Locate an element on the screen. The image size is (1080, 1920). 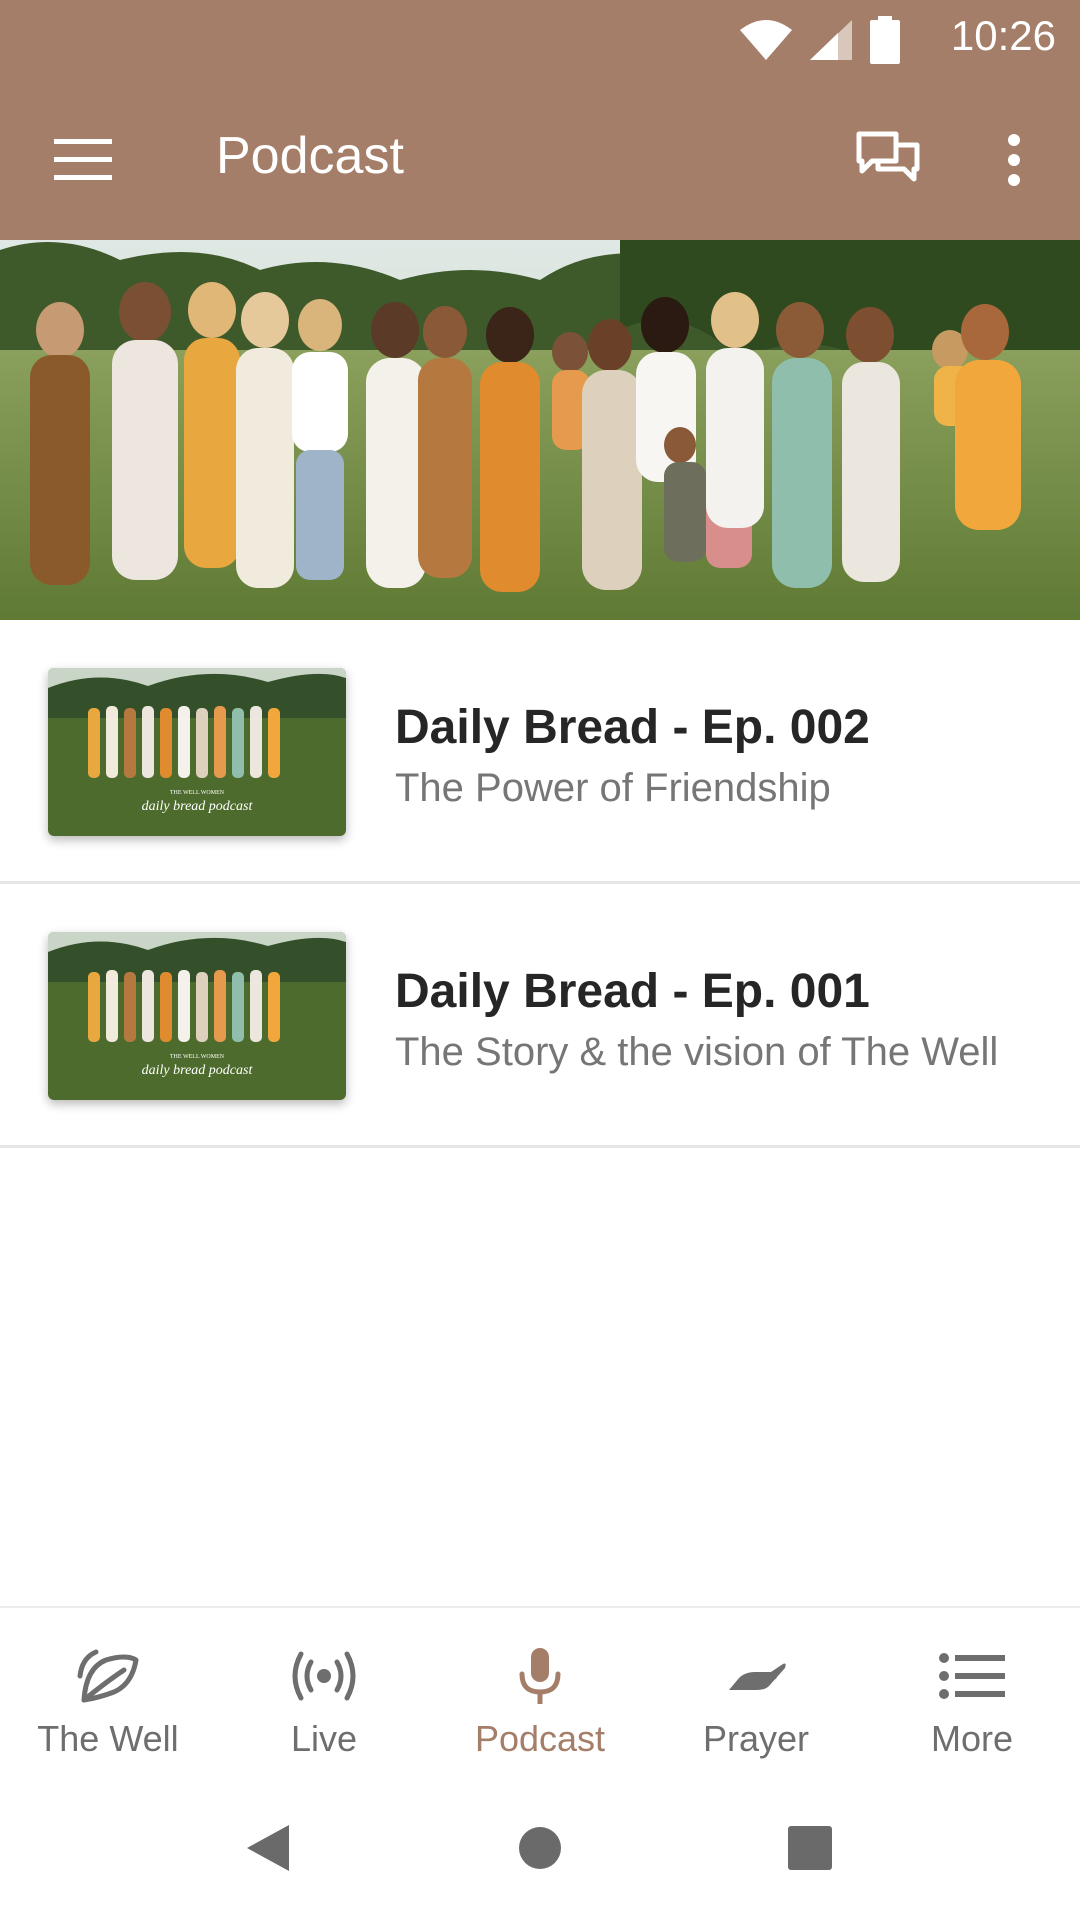
episode-subtitle: The Power of Friendship is located at coordinates (613, 788).